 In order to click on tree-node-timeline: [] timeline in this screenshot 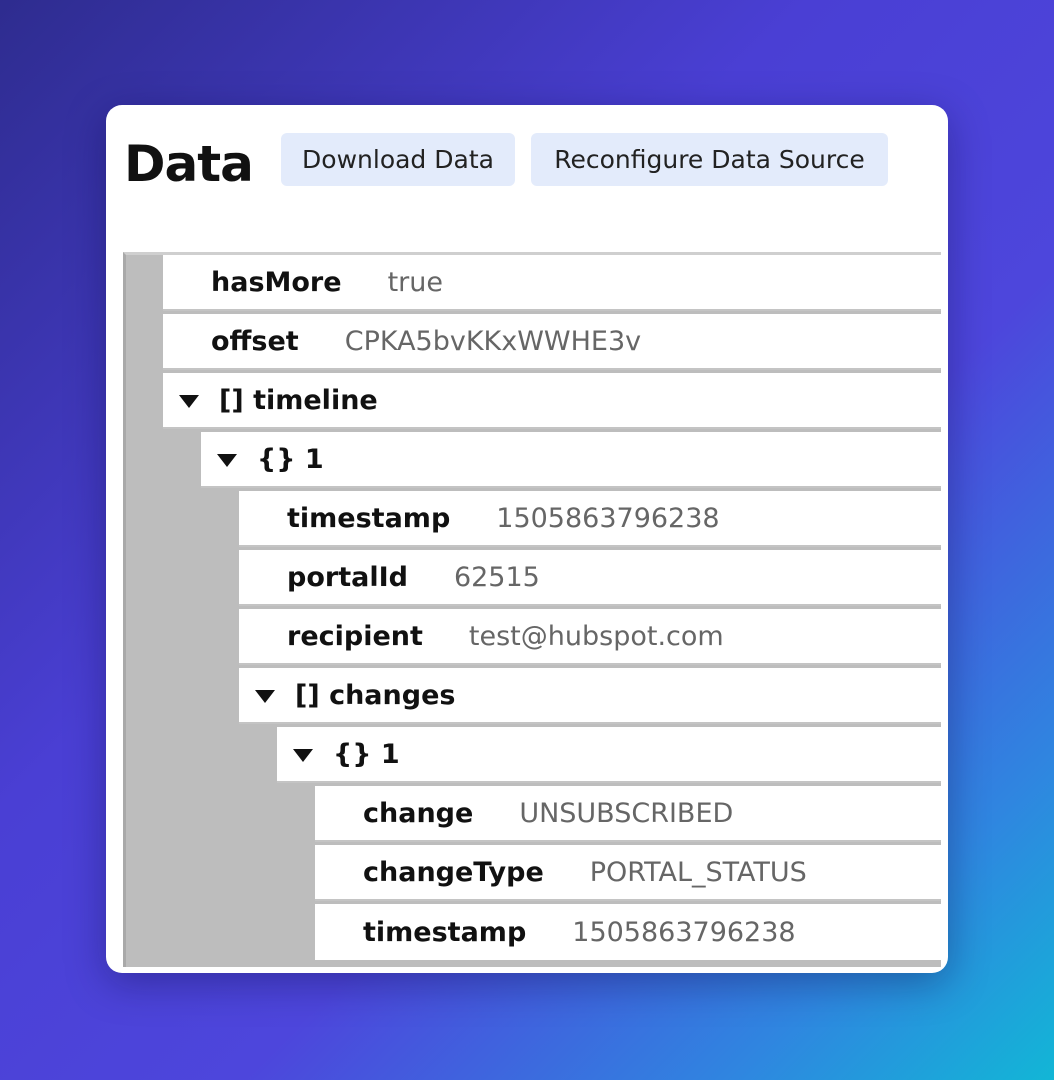, I will do `click(552, 401)`.